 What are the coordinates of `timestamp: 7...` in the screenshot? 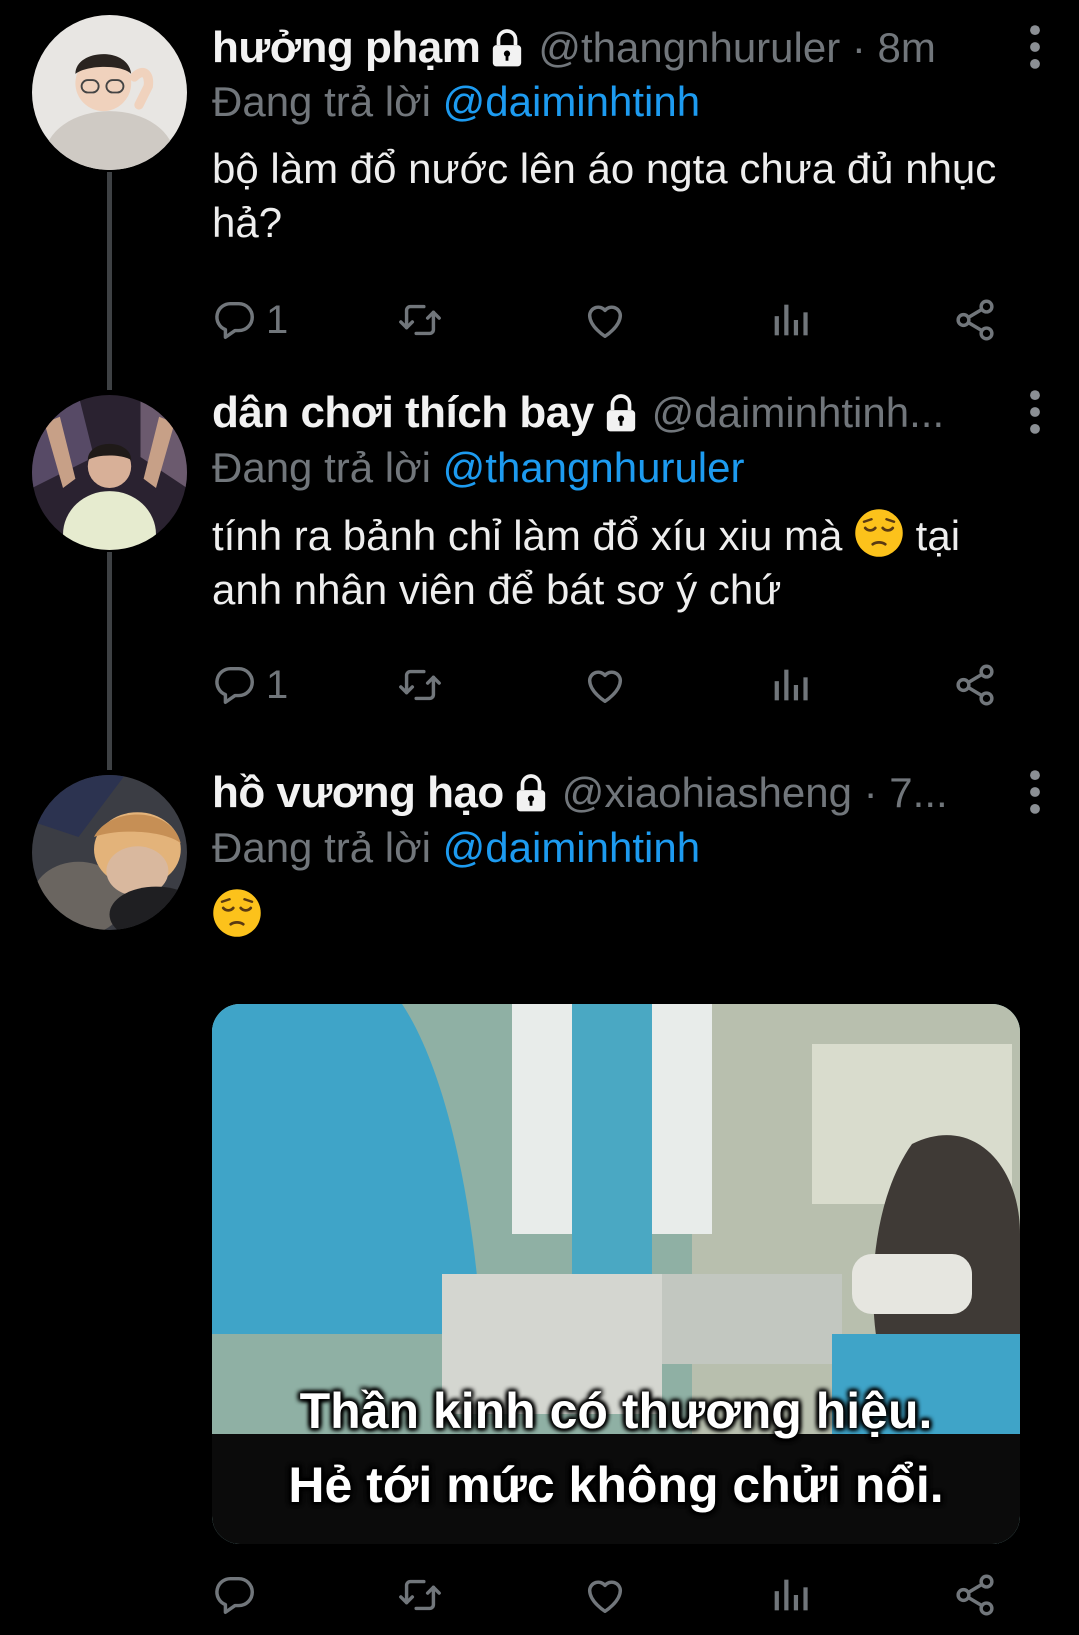 It's located at (918, 792).